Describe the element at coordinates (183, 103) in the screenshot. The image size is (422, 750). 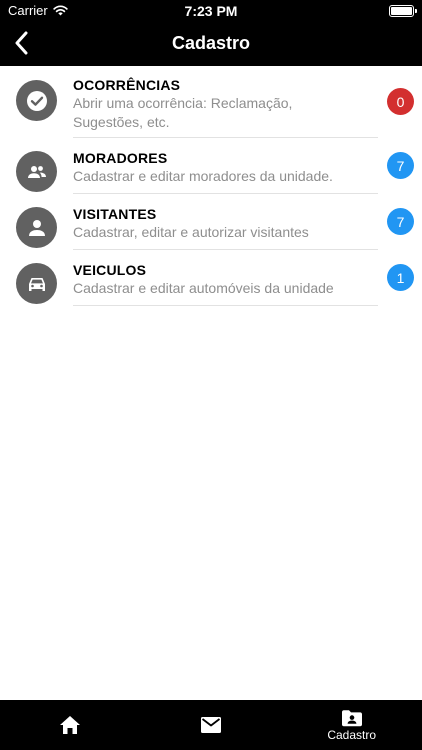
I see `item-description: Abrir uma ocorrência: Reclamação,` at that location.